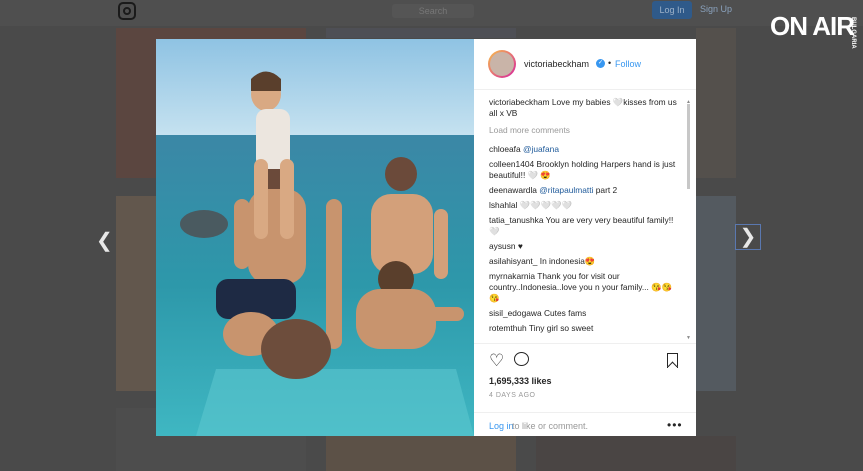 The width and height of the screenshot is (863, 471). Describe the element at coordinates (566, 190) in the screenshot. I see `comment-mention: @ritapaulmatti` at that location.